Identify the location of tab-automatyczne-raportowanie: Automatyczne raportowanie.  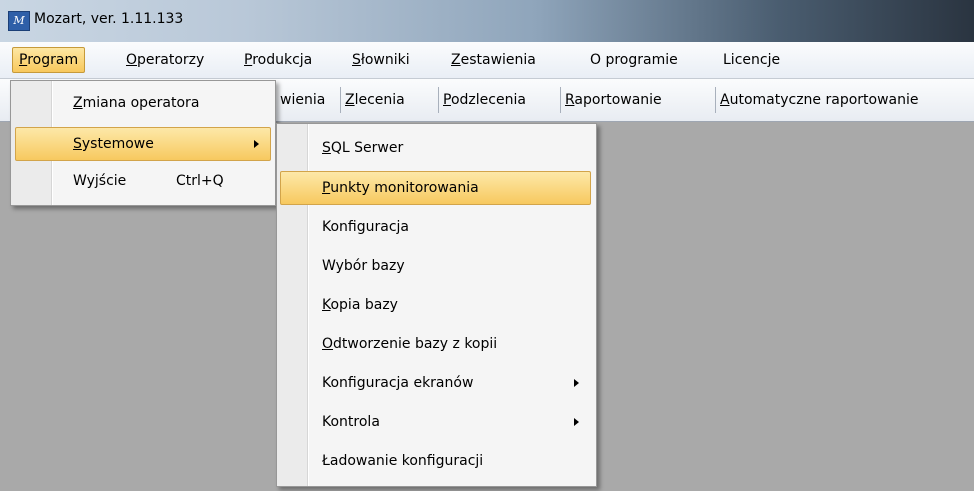
(818, 100).